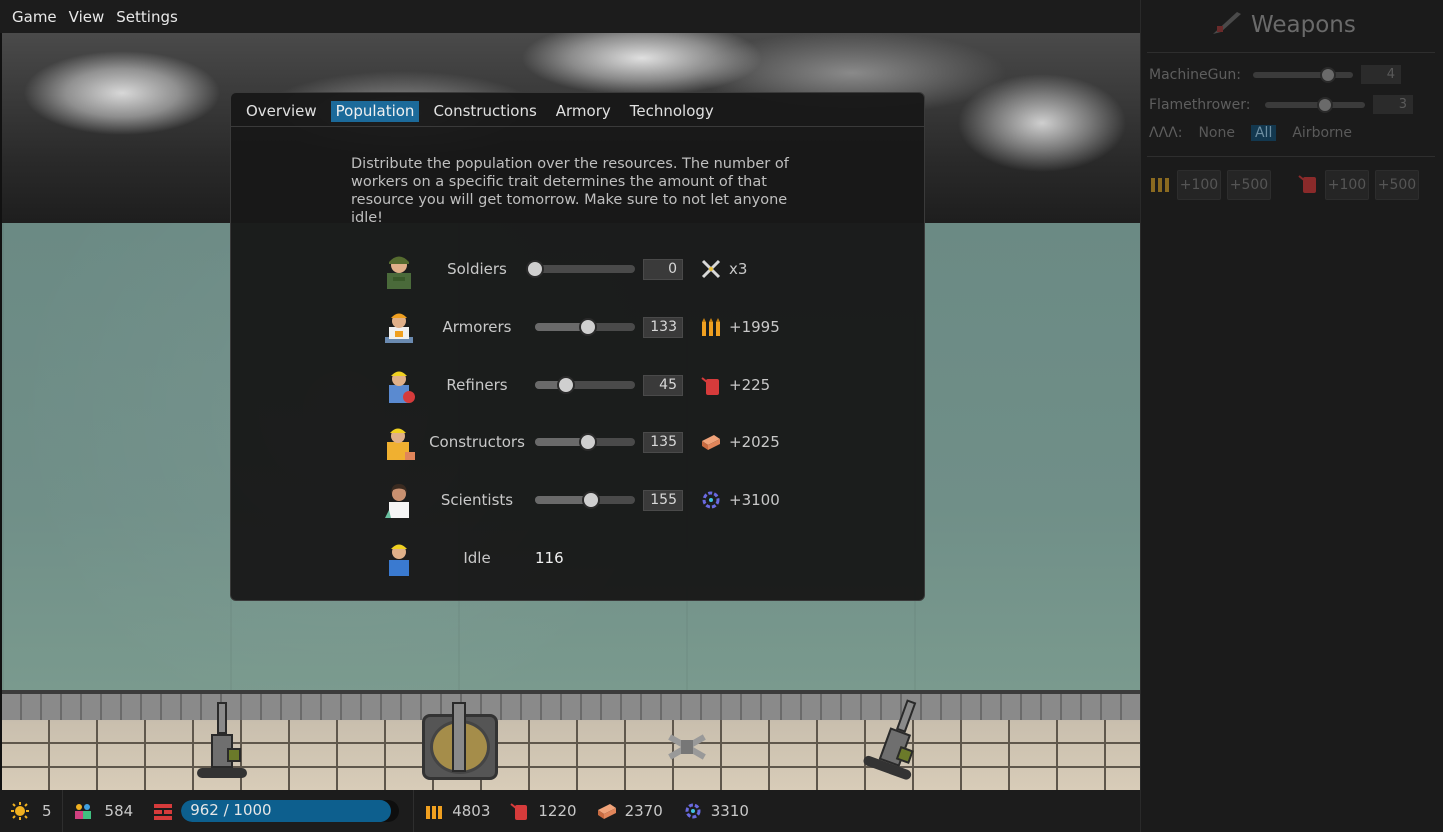 Image resolution: width=1443 pixels, height=832 pixels. Describe the element at coordinates (147, 17) in the screenshot. I see `menu-settings: Settings` at that location.